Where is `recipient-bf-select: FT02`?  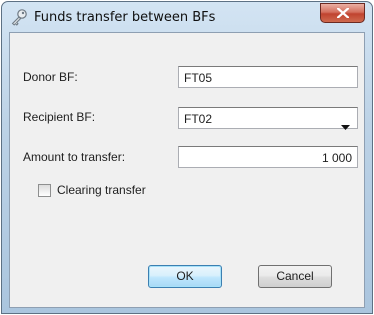
recipient-bf-select: FT02 is located at coordinates (268, 118).